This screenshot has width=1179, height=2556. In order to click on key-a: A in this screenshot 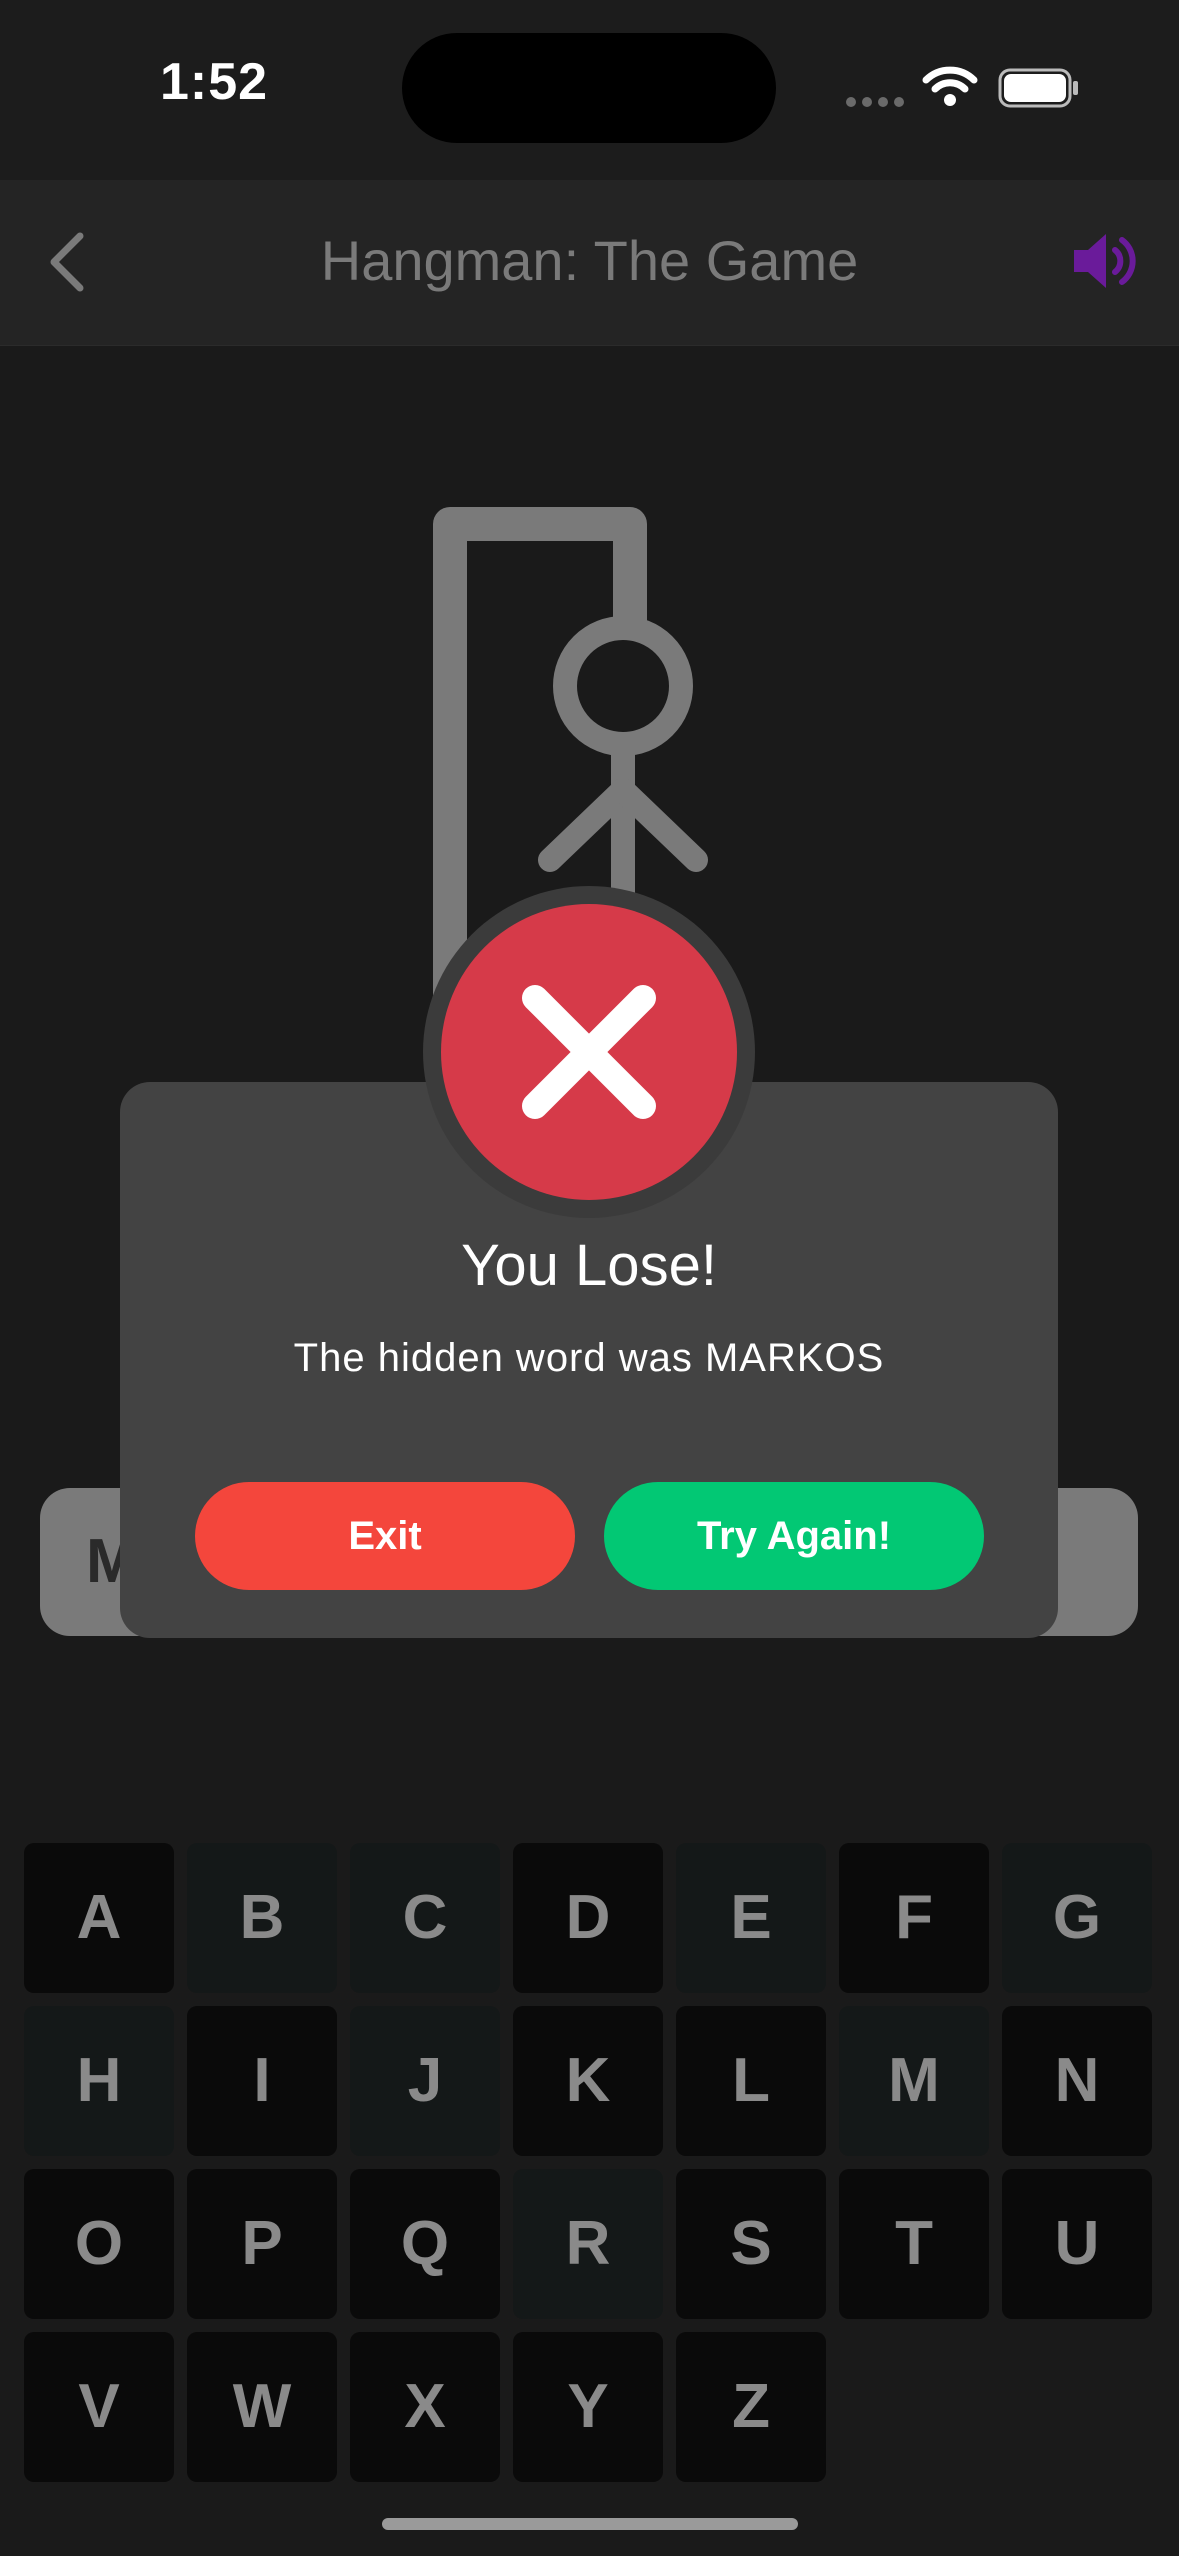, I will do `click(99, 1918)`.